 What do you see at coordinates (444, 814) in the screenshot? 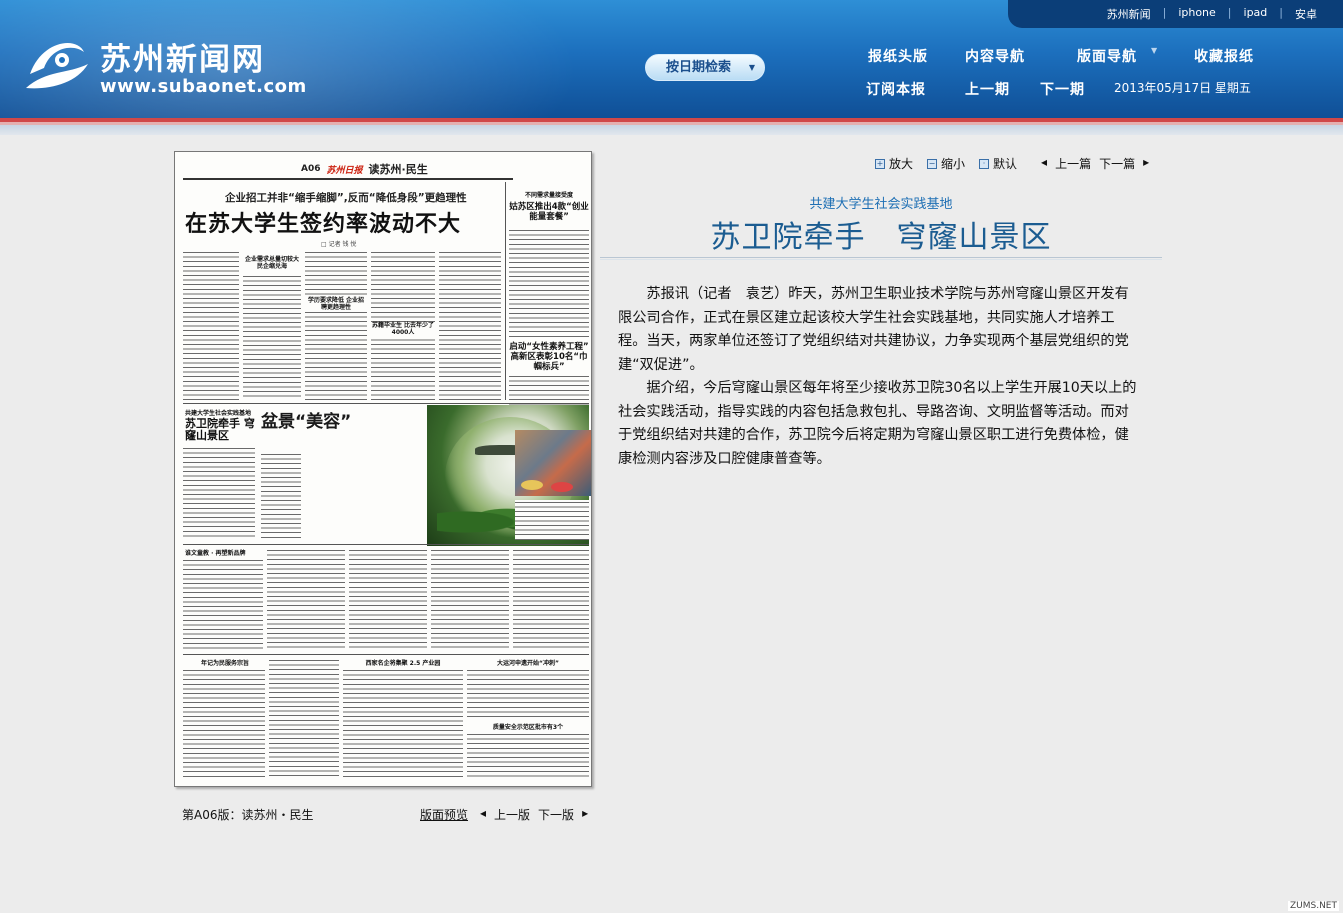
I see `page-preview-link: 版面预览` at bounding box center [444, 814].